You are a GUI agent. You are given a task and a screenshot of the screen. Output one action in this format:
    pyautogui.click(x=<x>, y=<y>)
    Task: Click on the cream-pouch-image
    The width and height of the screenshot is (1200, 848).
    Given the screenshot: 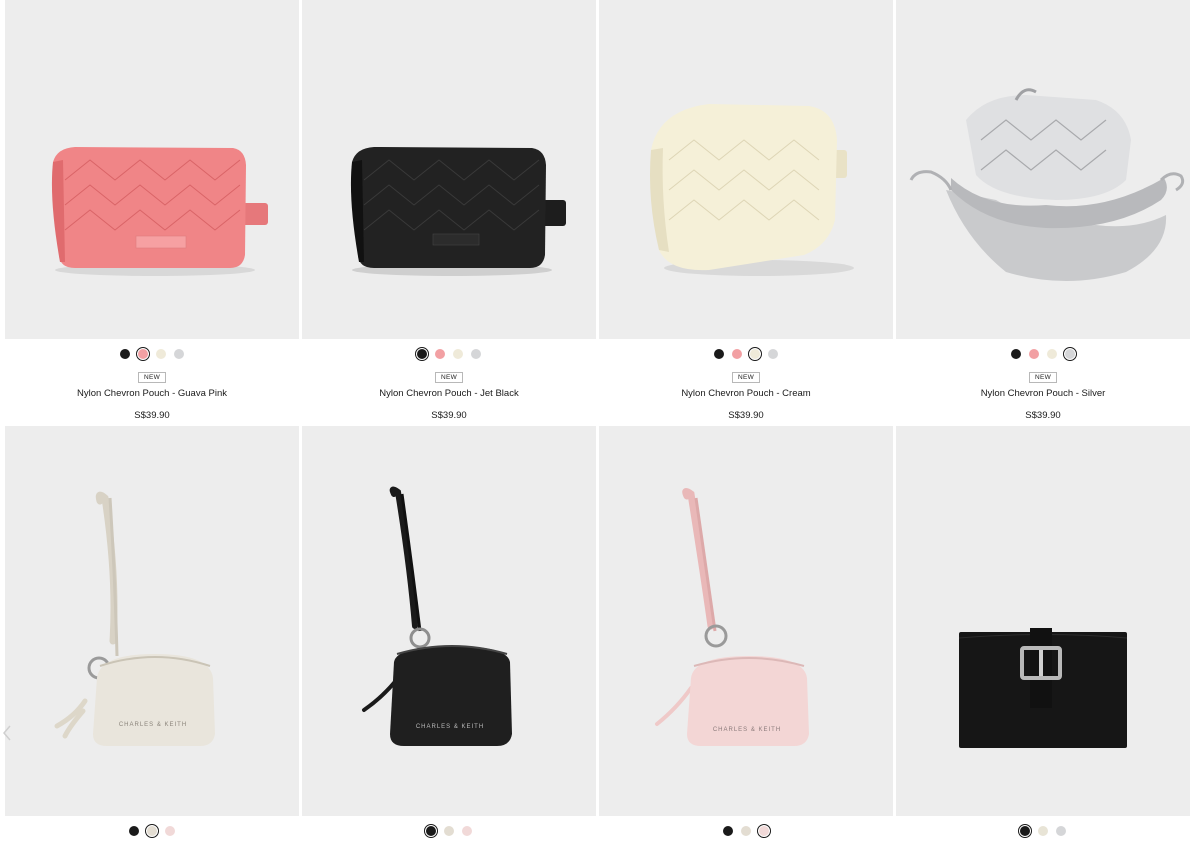 What is the action you would take?
    pyautogui.click(x=752, y=190)
    